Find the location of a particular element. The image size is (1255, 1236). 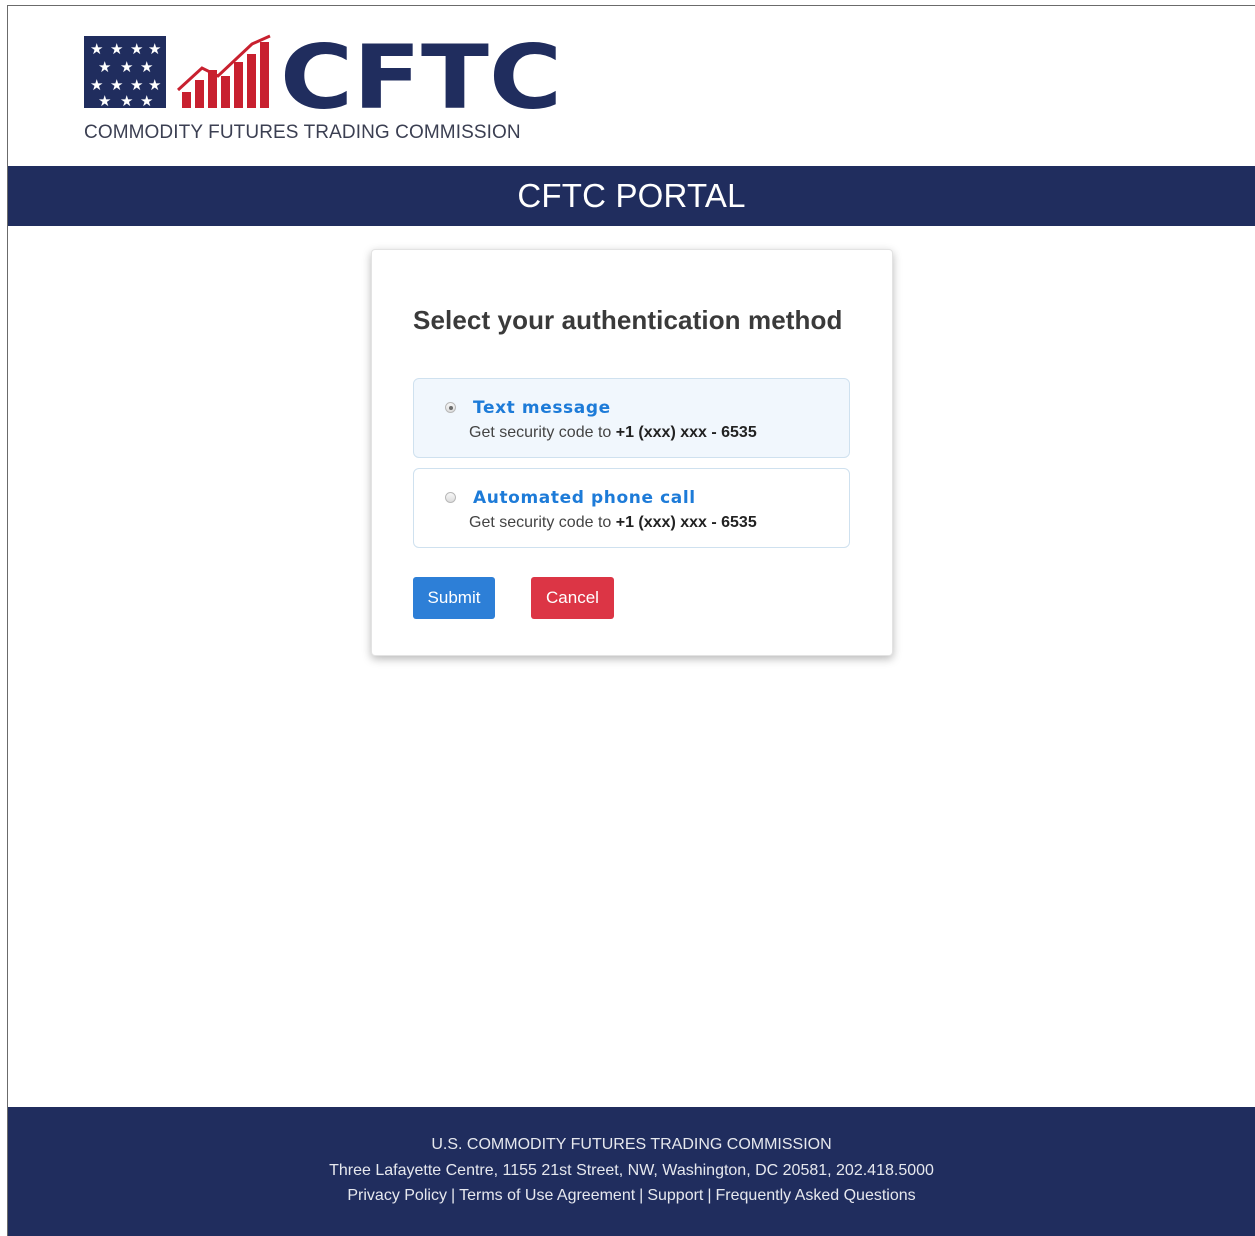

card-title: Select your authentication method is located at coordinates (628, 320).